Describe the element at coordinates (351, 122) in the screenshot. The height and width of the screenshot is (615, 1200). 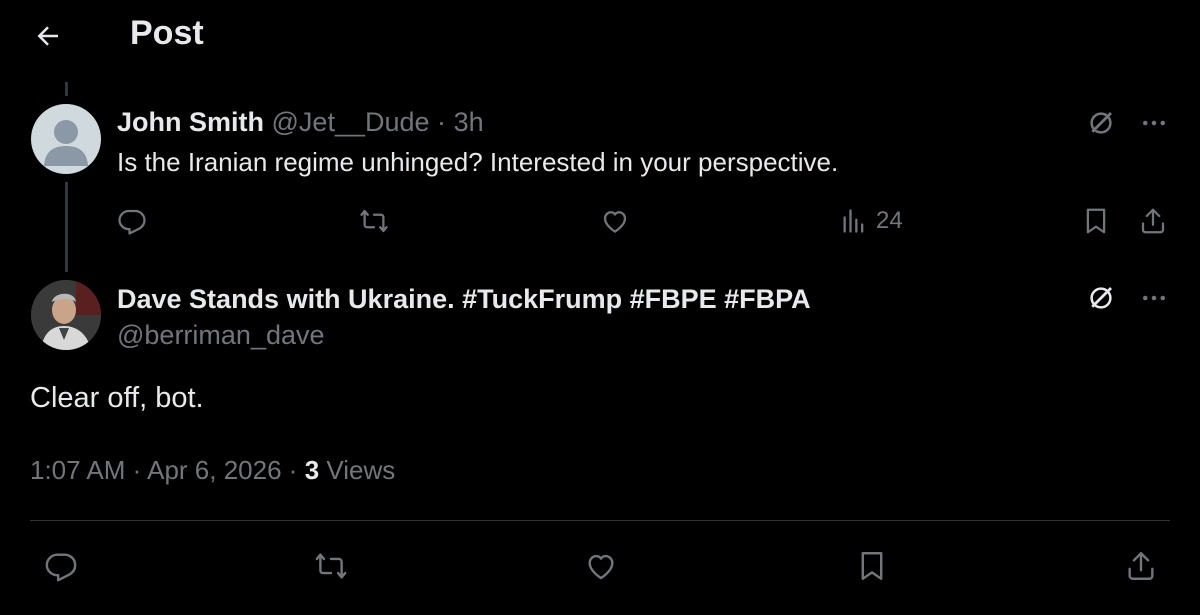
I see `author-handle: @Jet__Dude` at that location.